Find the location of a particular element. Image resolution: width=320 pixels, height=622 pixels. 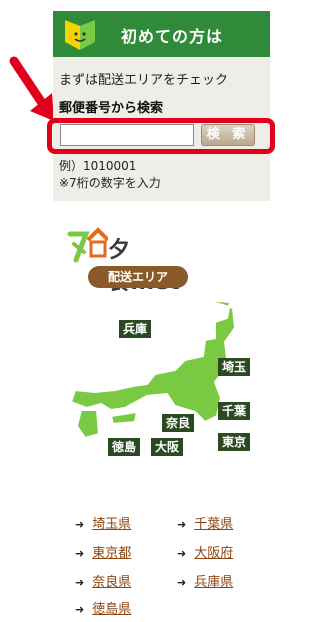

link-row: ➜ 東京都 is located at coordinates (103, 551).